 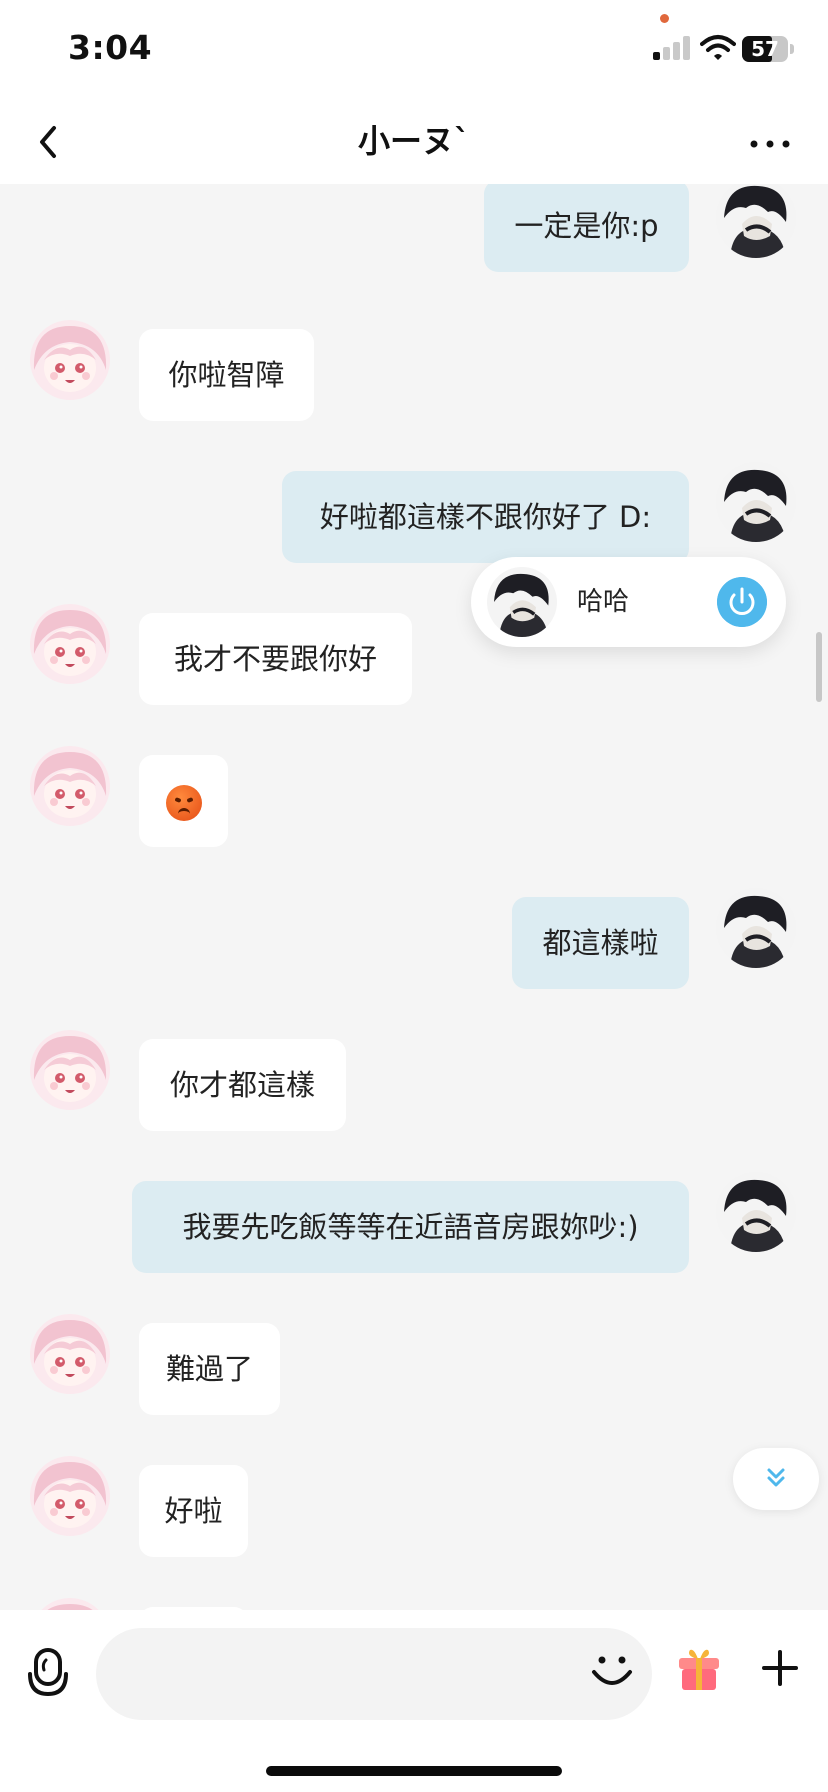 I want to click on voice-room-avatar, so click(x=522, y=602).